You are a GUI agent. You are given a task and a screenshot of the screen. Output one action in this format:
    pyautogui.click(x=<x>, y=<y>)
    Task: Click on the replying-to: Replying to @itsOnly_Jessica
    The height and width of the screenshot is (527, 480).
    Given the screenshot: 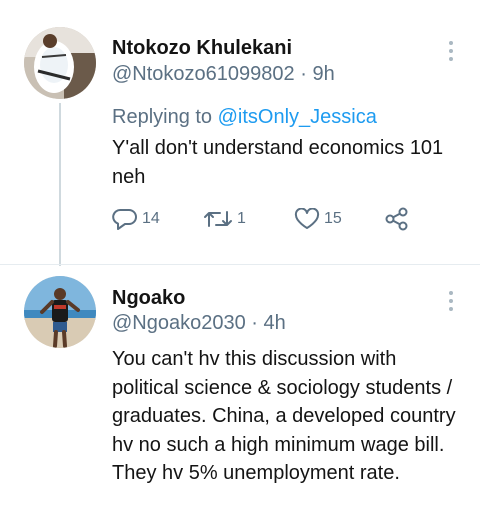 What is the action you would take?
    pyautogui.click(x=244, y=117)
    